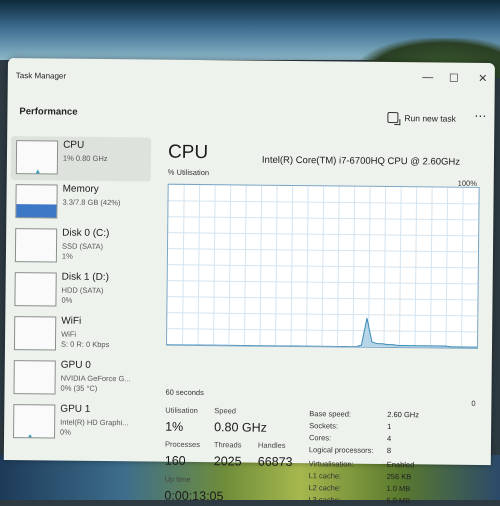  I want to click on spec-label: L2 cache:, so click(325, 488).